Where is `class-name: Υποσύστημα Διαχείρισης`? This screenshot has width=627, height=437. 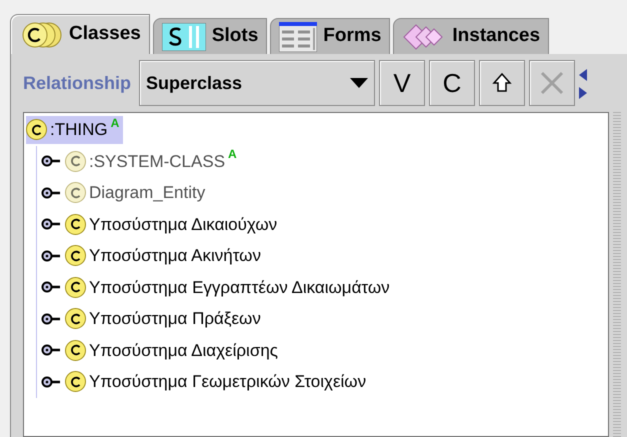
class-name: Υποσύστημα Διαχείρισης is located at coordinates (183, 351).